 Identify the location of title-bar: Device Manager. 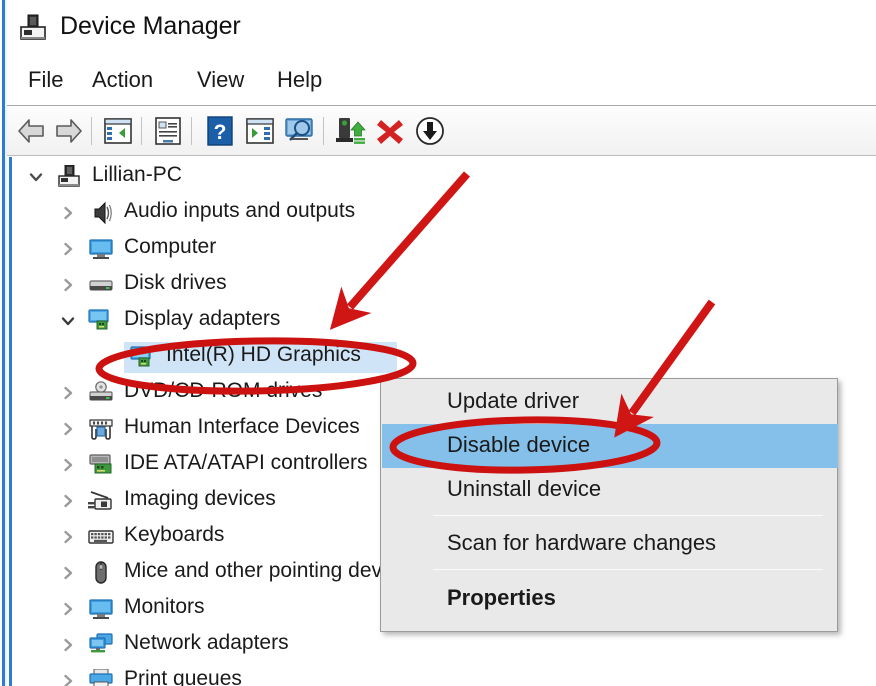
(441, 28).